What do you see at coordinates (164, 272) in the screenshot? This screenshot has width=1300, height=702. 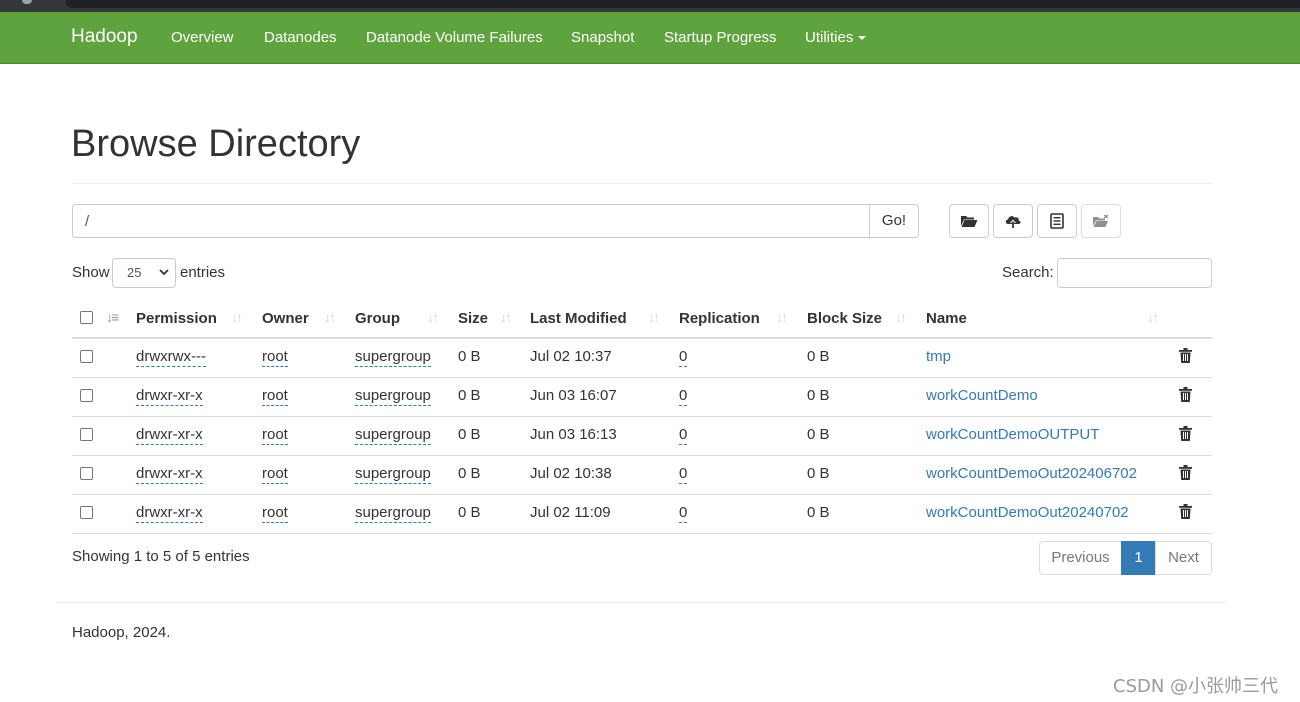 I see `chevron-down-icon` at bounding box center [164, 272].